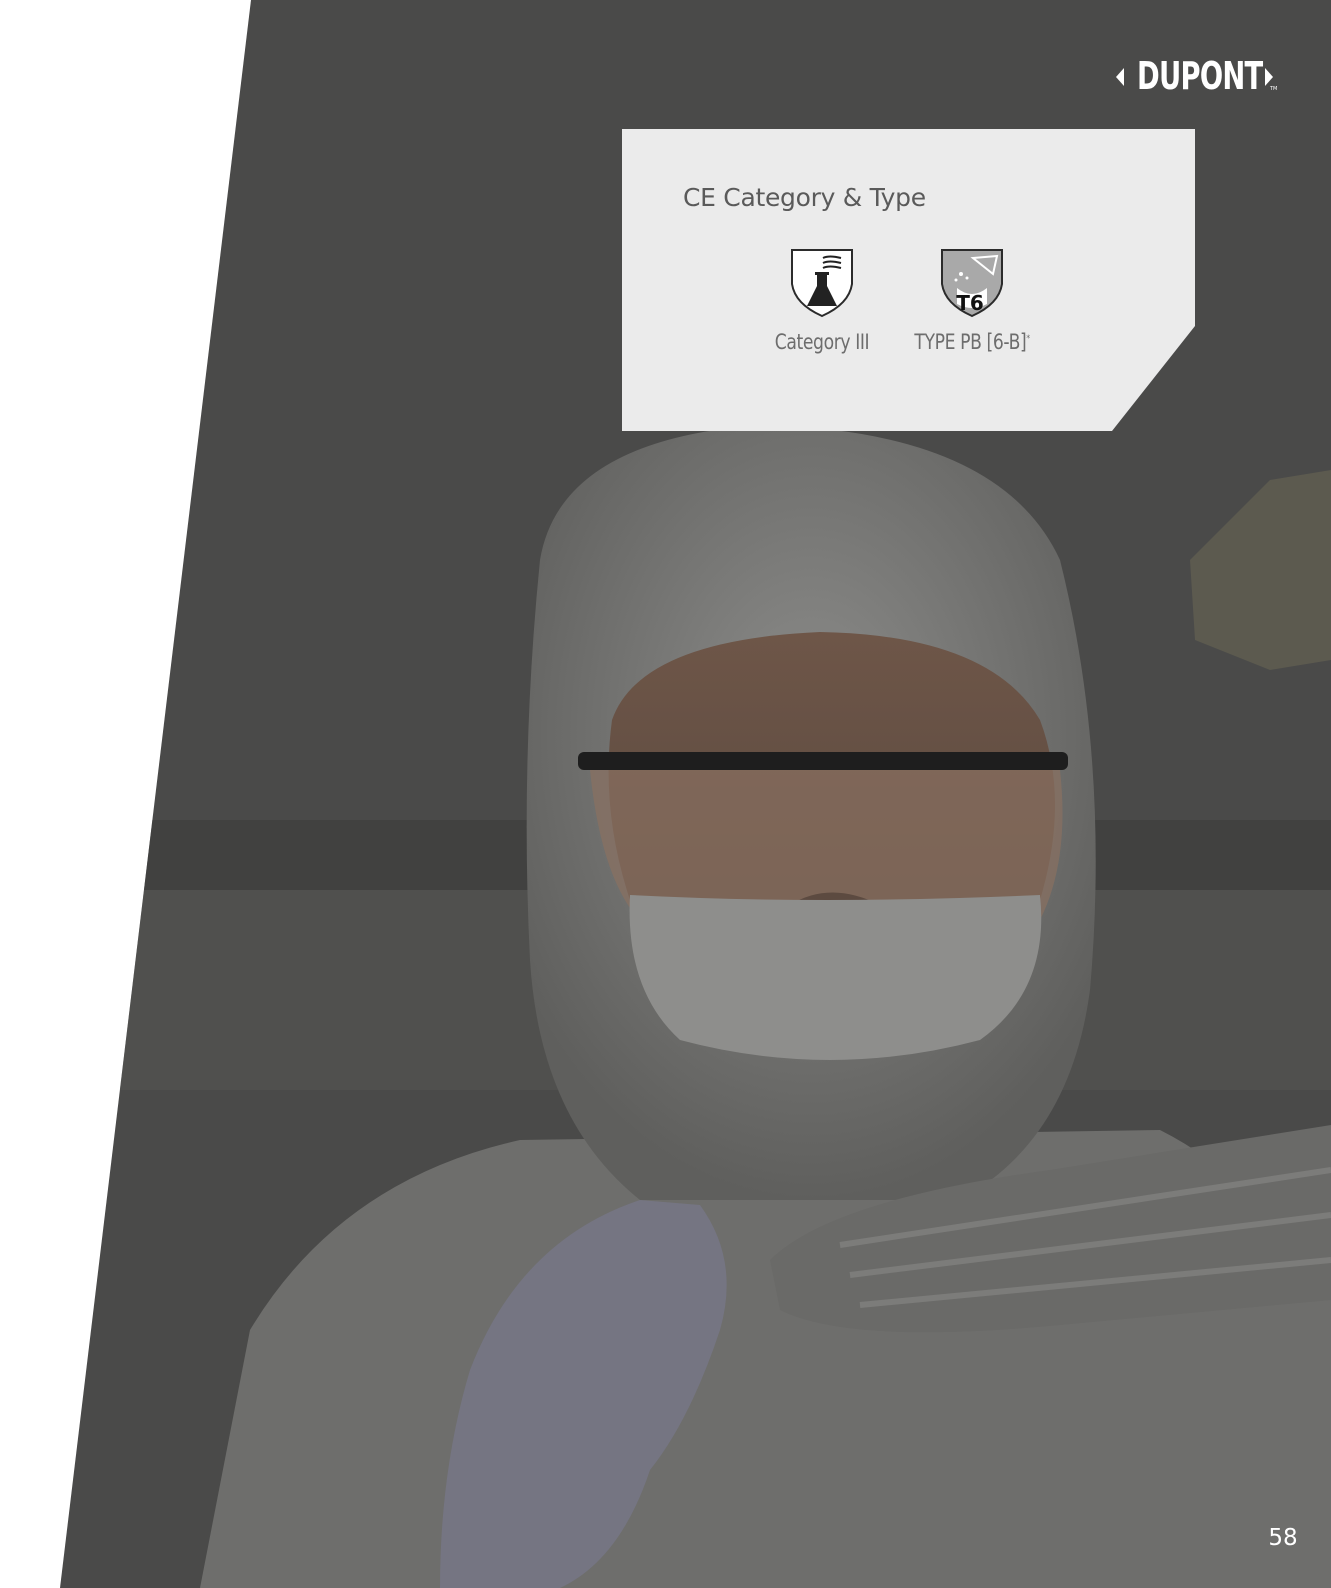  I want to click on card-title: CE Category & Type, so click(804, 197).